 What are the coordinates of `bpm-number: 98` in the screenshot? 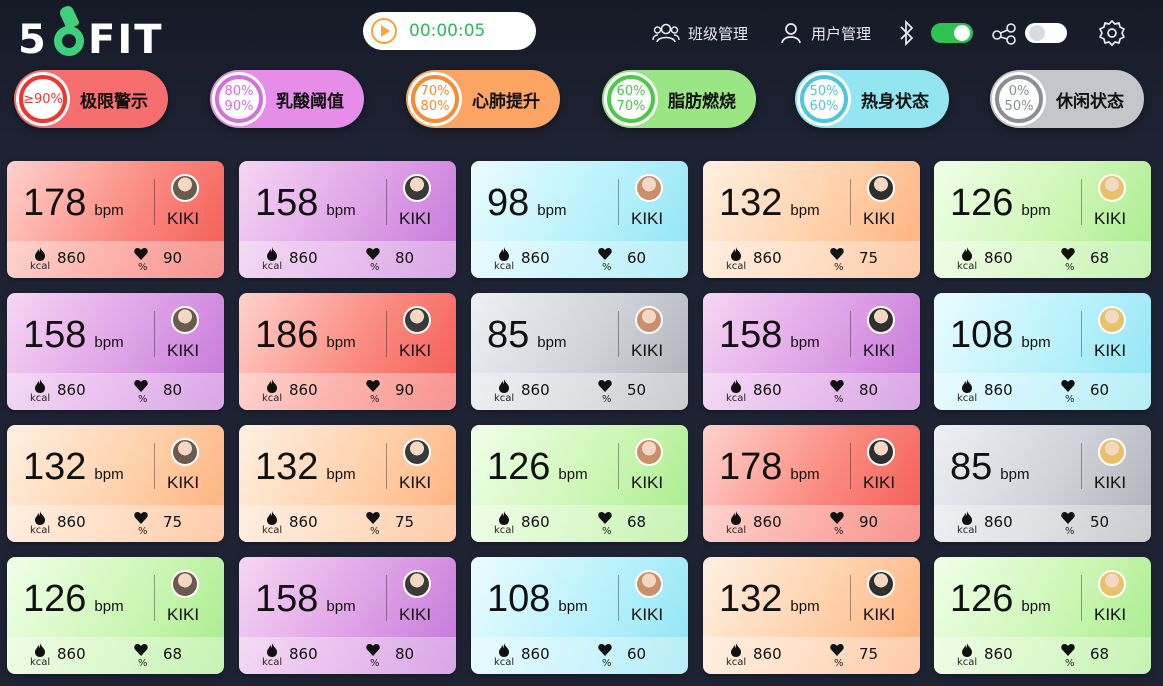 It's located at (508, 203).